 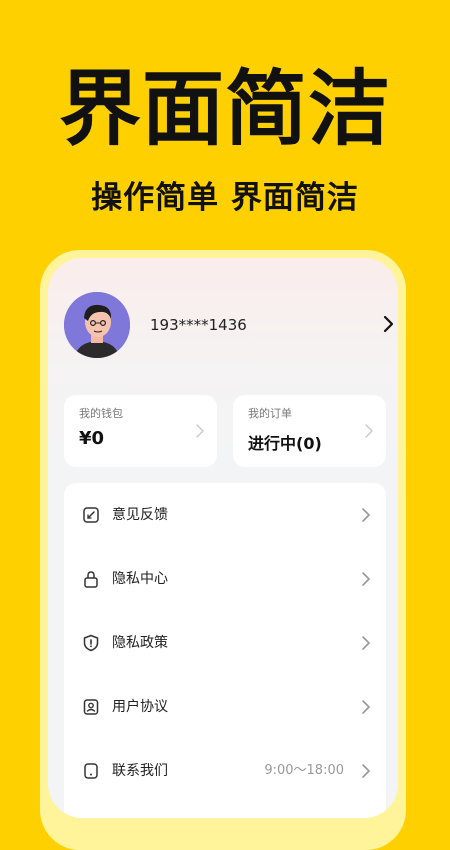 I want to click on promo-title: 界面简洁, so click(x=224, y=109).